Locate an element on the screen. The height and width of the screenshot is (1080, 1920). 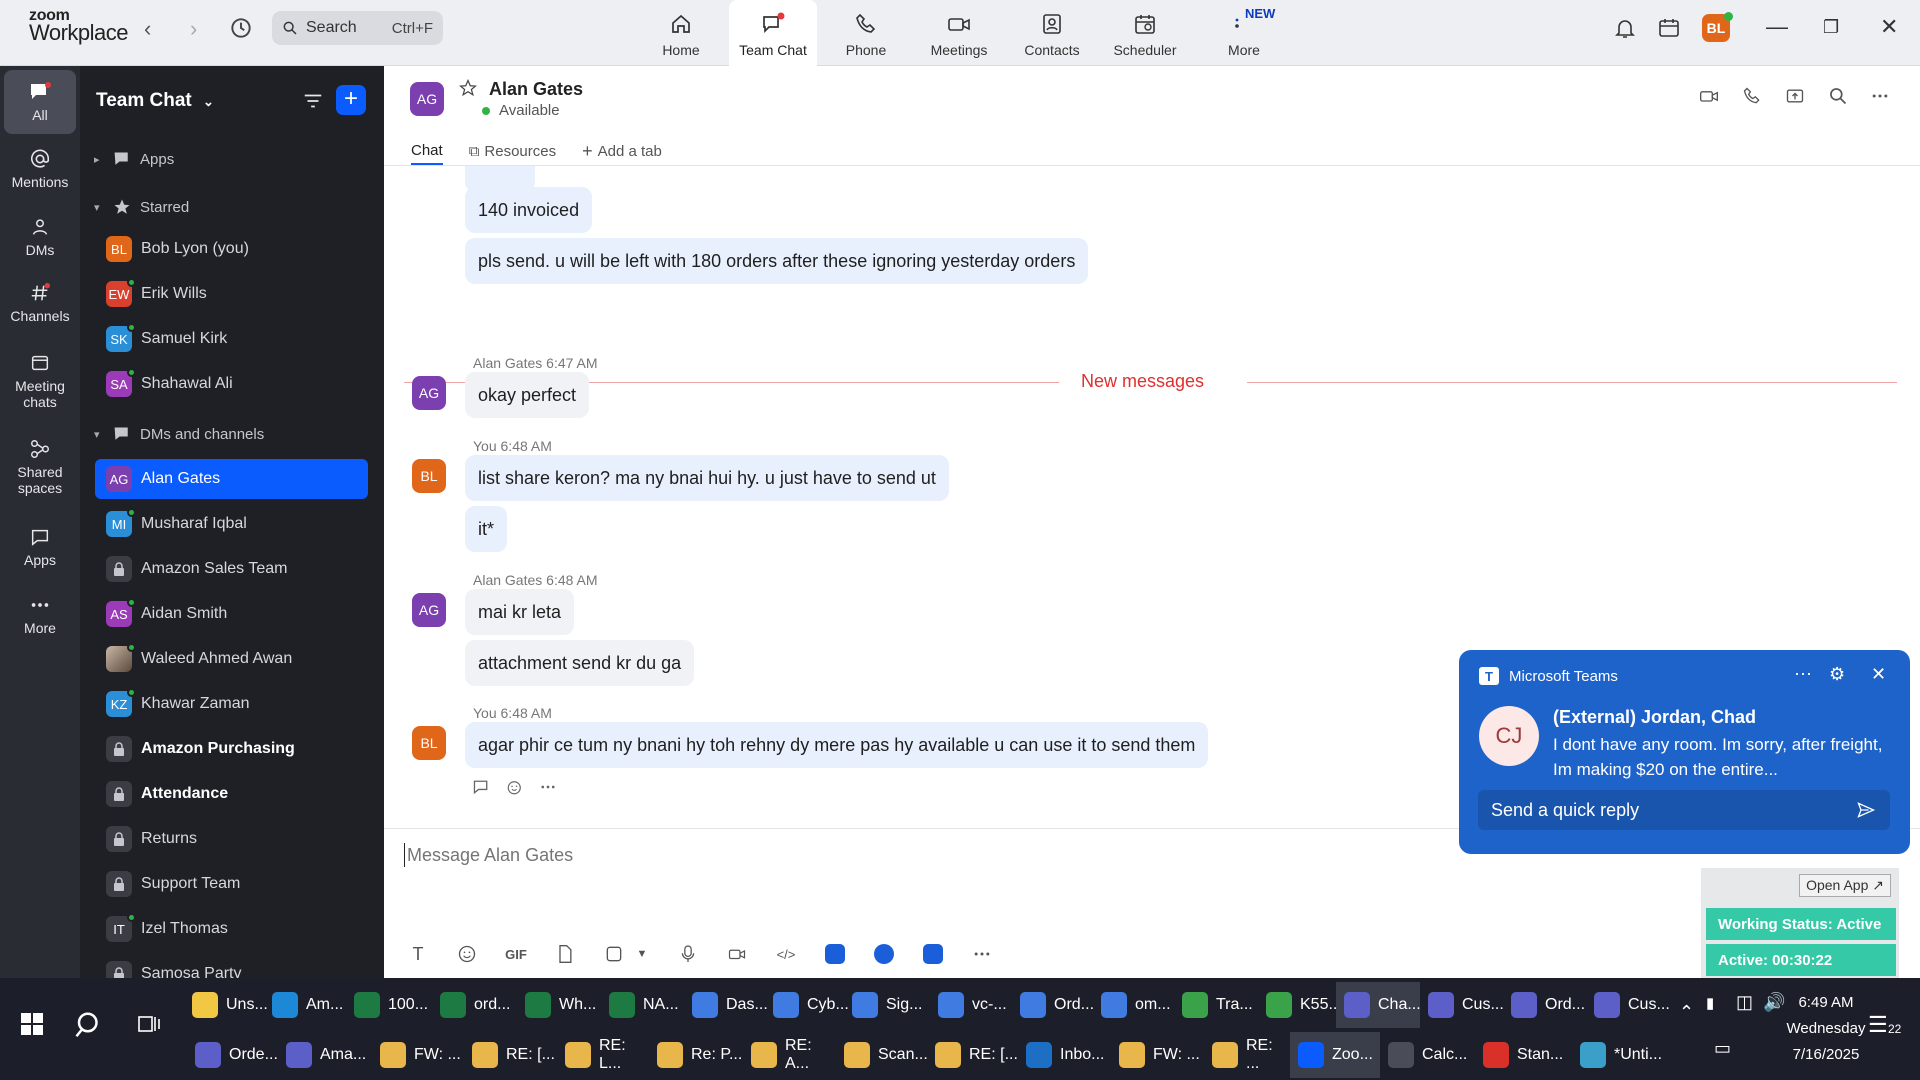
calendar-status-icon is located at coordinates (1669, 28).